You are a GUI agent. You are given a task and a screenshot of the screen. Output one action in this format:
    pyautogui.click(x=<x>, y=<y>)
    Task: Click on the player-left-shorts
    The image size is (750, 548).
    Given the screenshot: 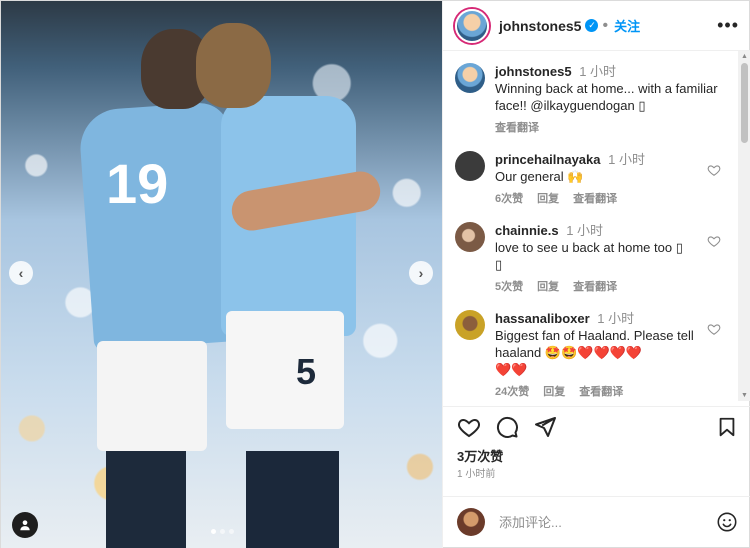 What is the action you would take?
    pyautogui.click(x=152, y=396)
    